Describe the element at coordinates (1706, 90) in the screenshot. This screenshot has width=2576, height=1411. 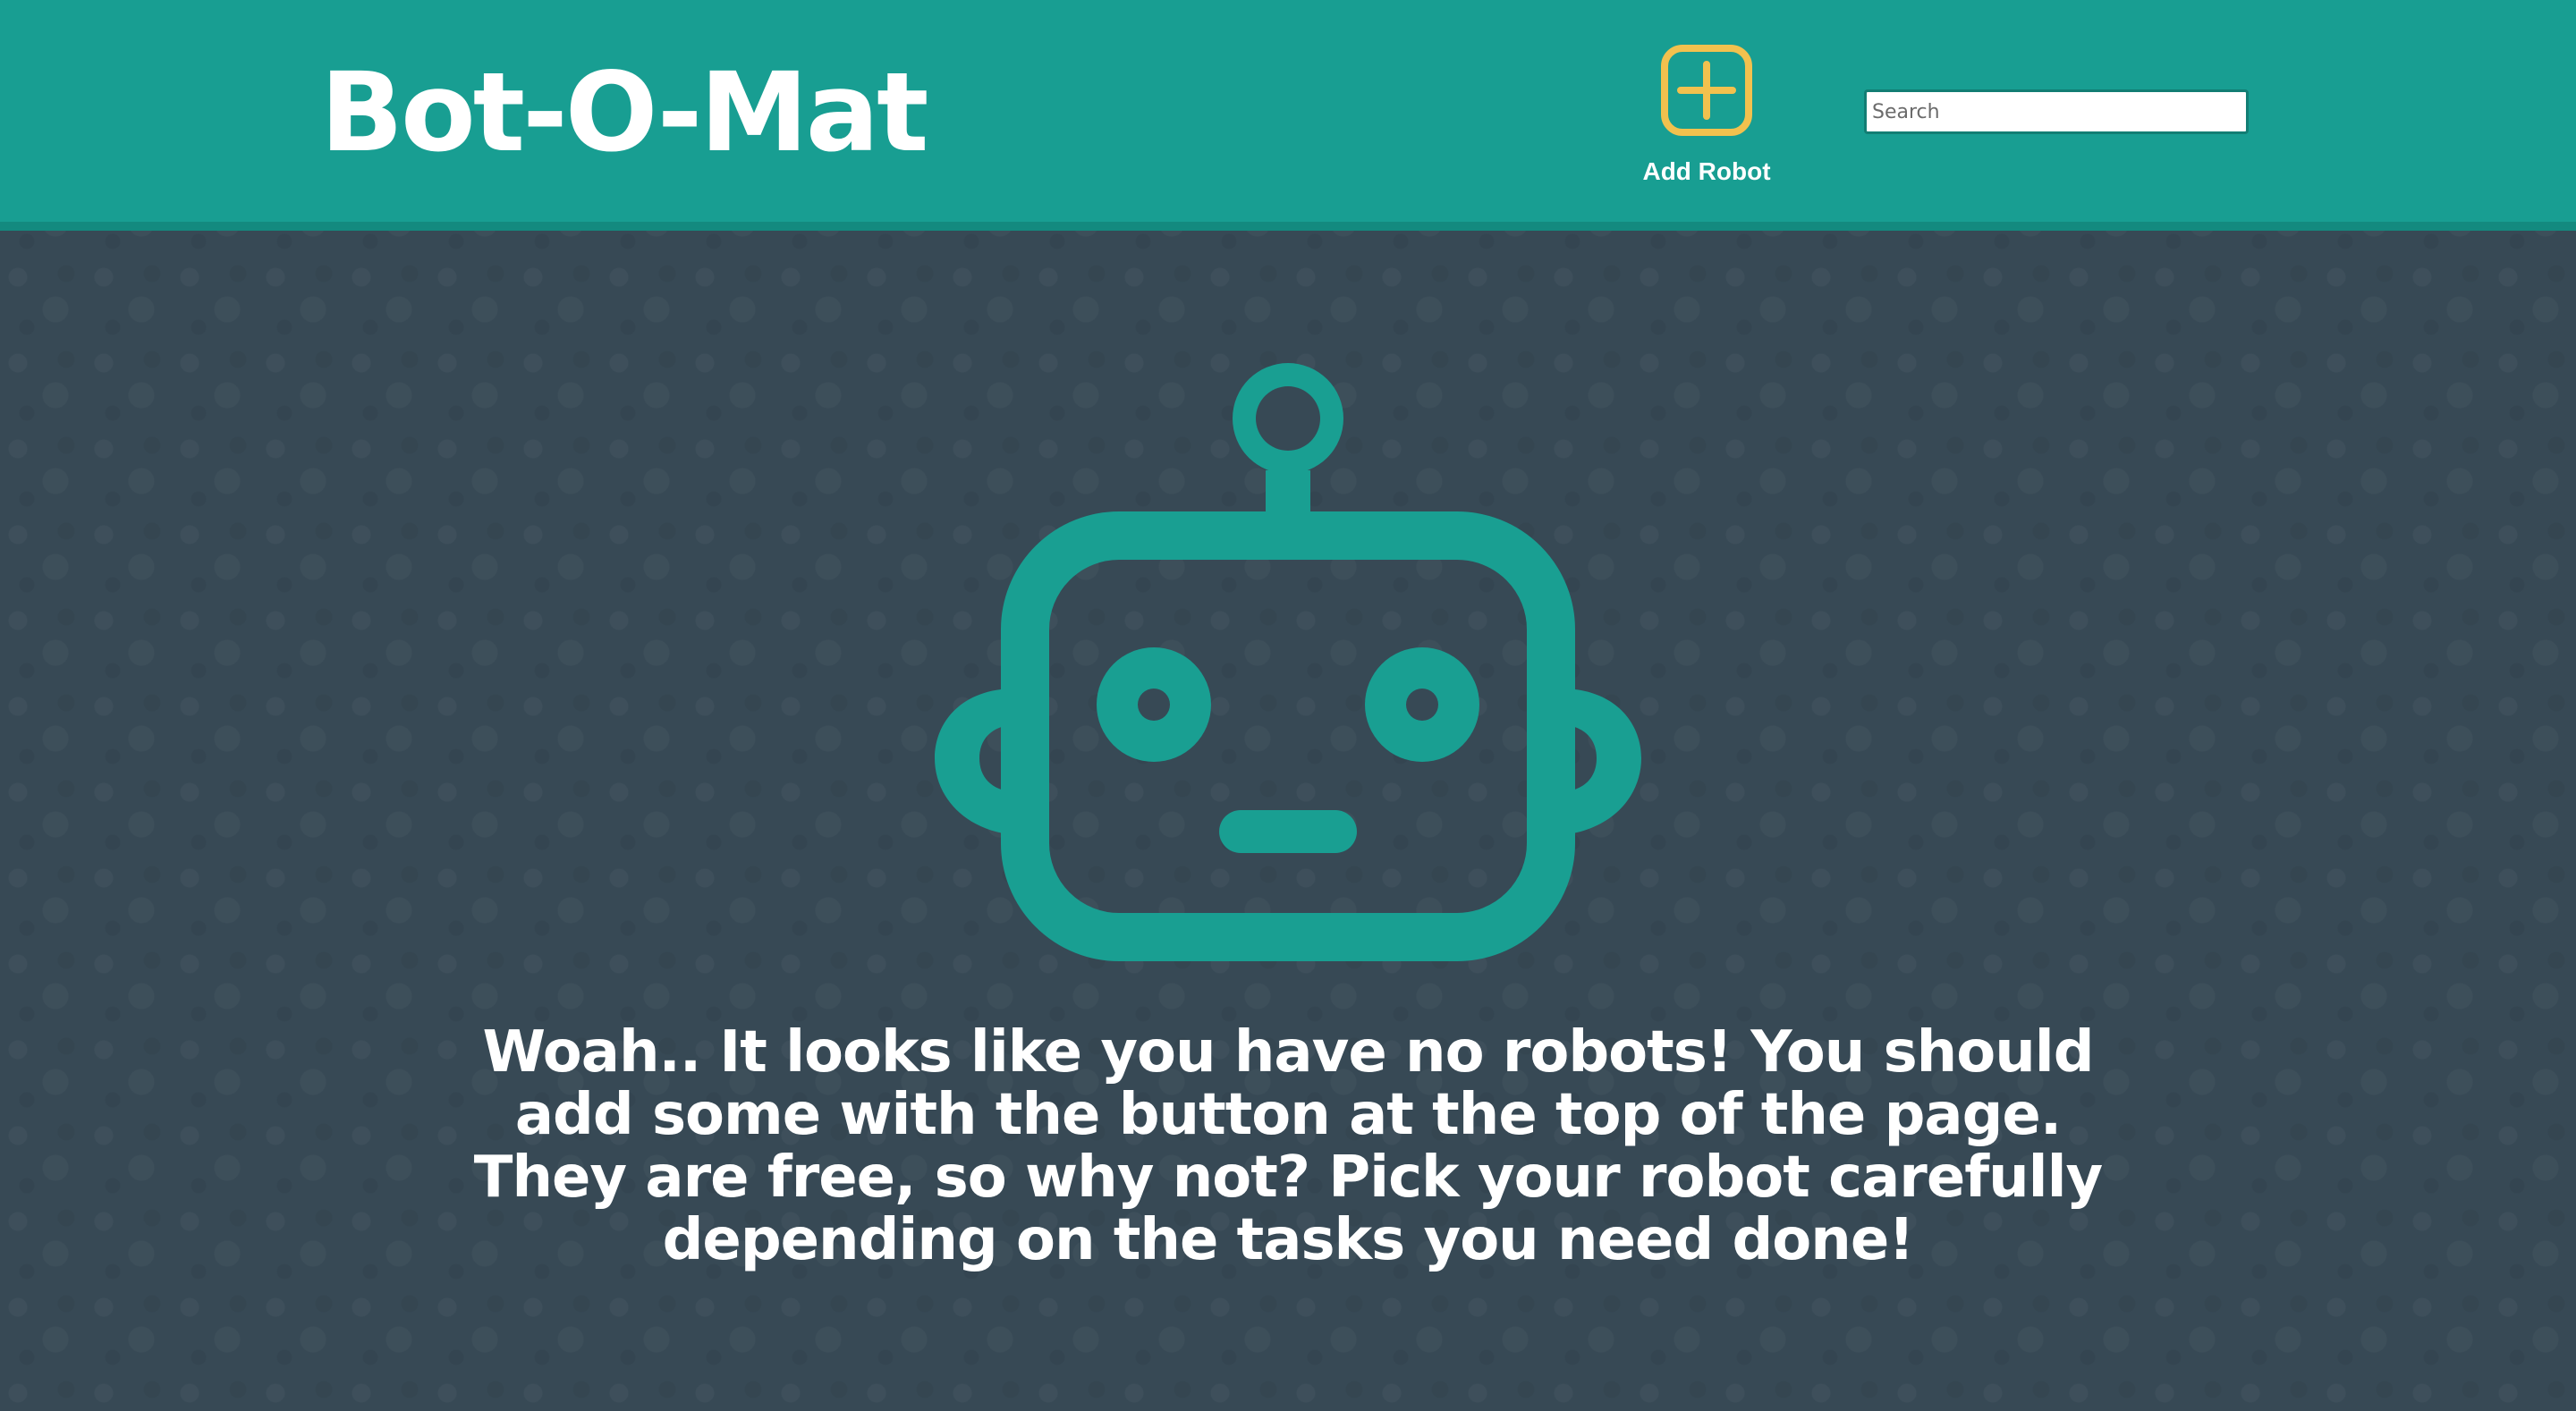
I see `add-square-icon` at that location.